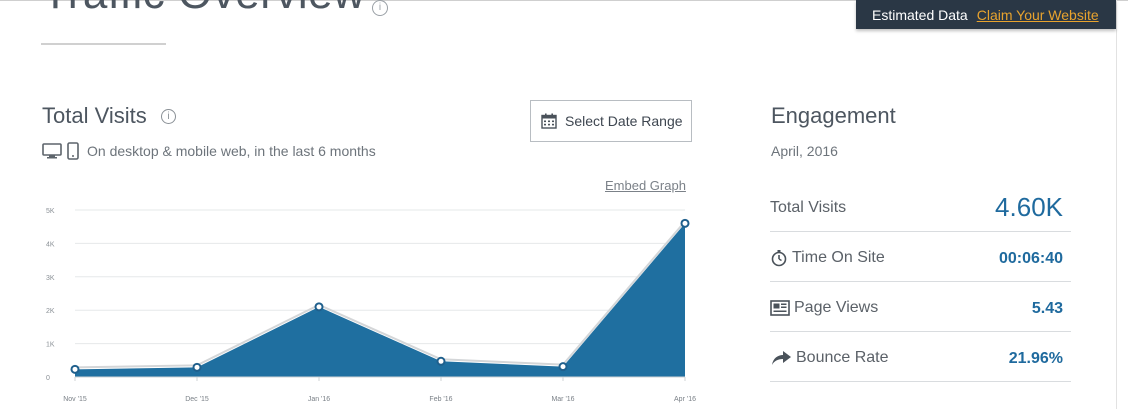 The width and height of the screenshot is (1128, 409). Describe the element at coordinates (50, 345) in the screenshot. I see `y-tick-label: 1K` at that location.